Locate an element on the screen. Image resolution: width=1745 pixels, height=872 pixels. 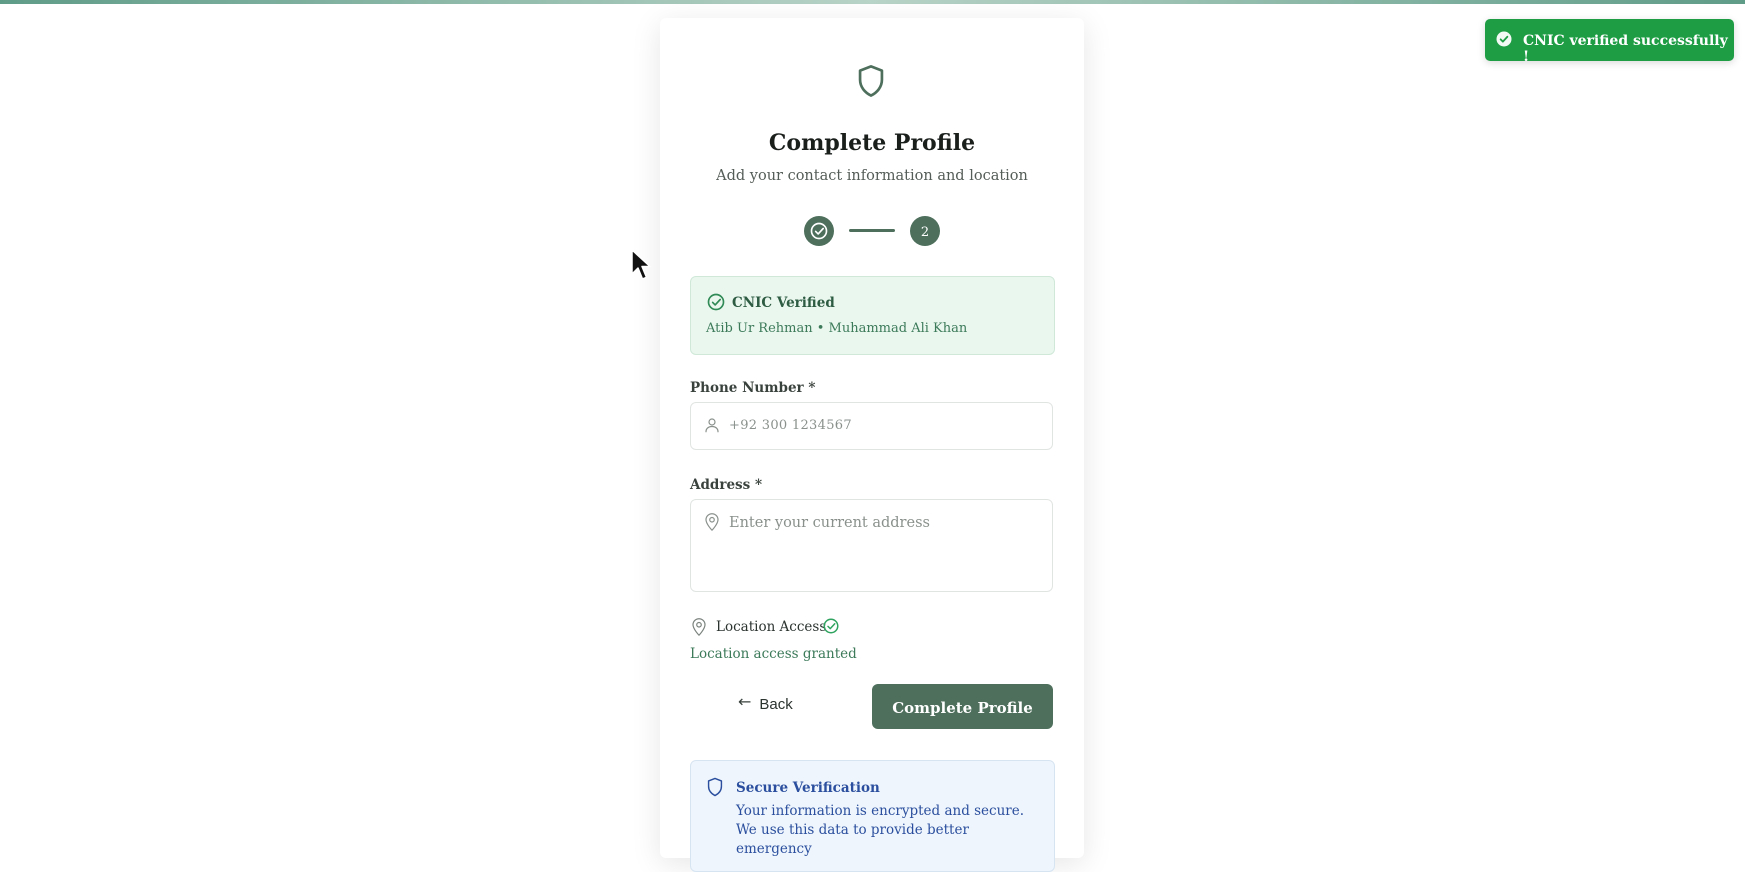
location-access-label: Location Access is located at coordinates (771, 627).